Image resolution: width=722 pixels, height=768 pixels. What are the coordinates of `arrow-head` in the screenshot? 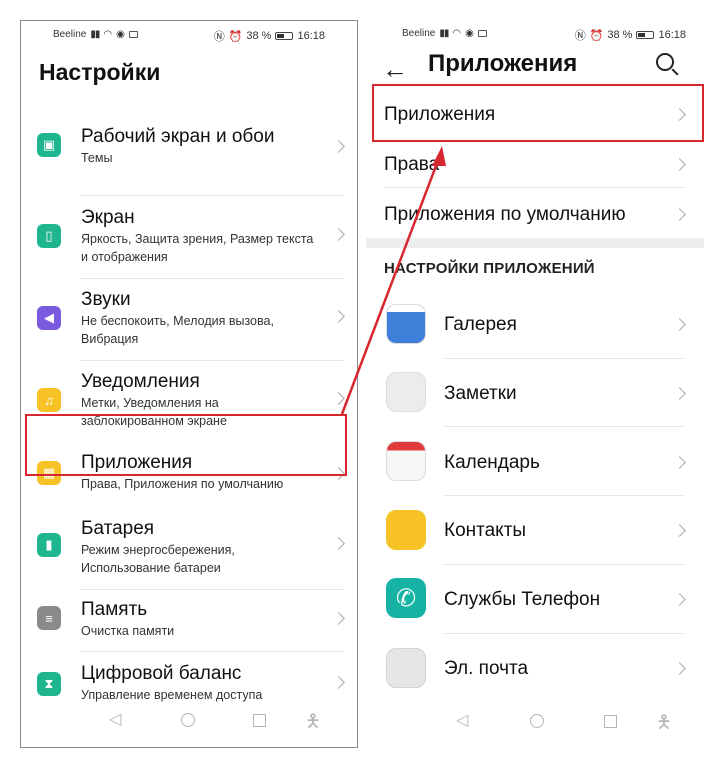 It's located at (439, 156).